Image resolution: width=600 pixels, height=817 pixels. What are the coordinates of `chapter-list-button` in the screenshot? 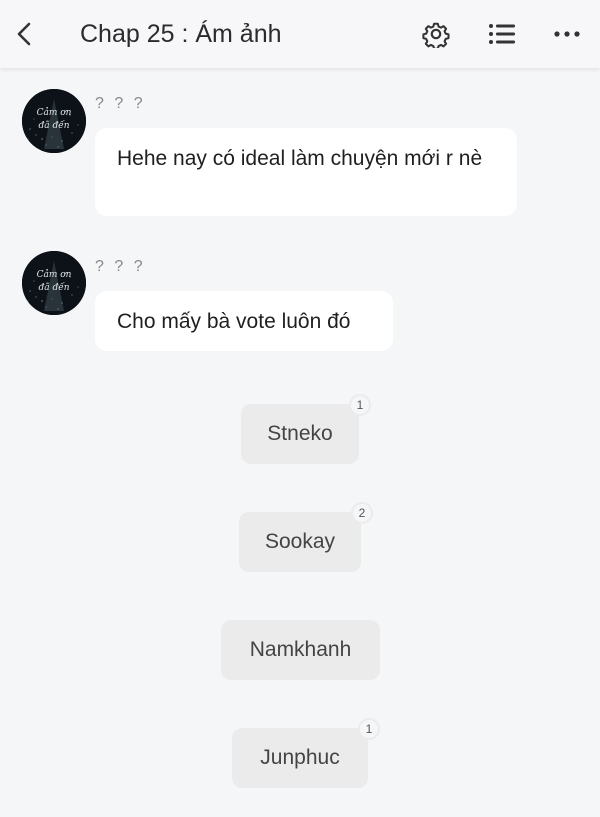 It's located at (502, 34).